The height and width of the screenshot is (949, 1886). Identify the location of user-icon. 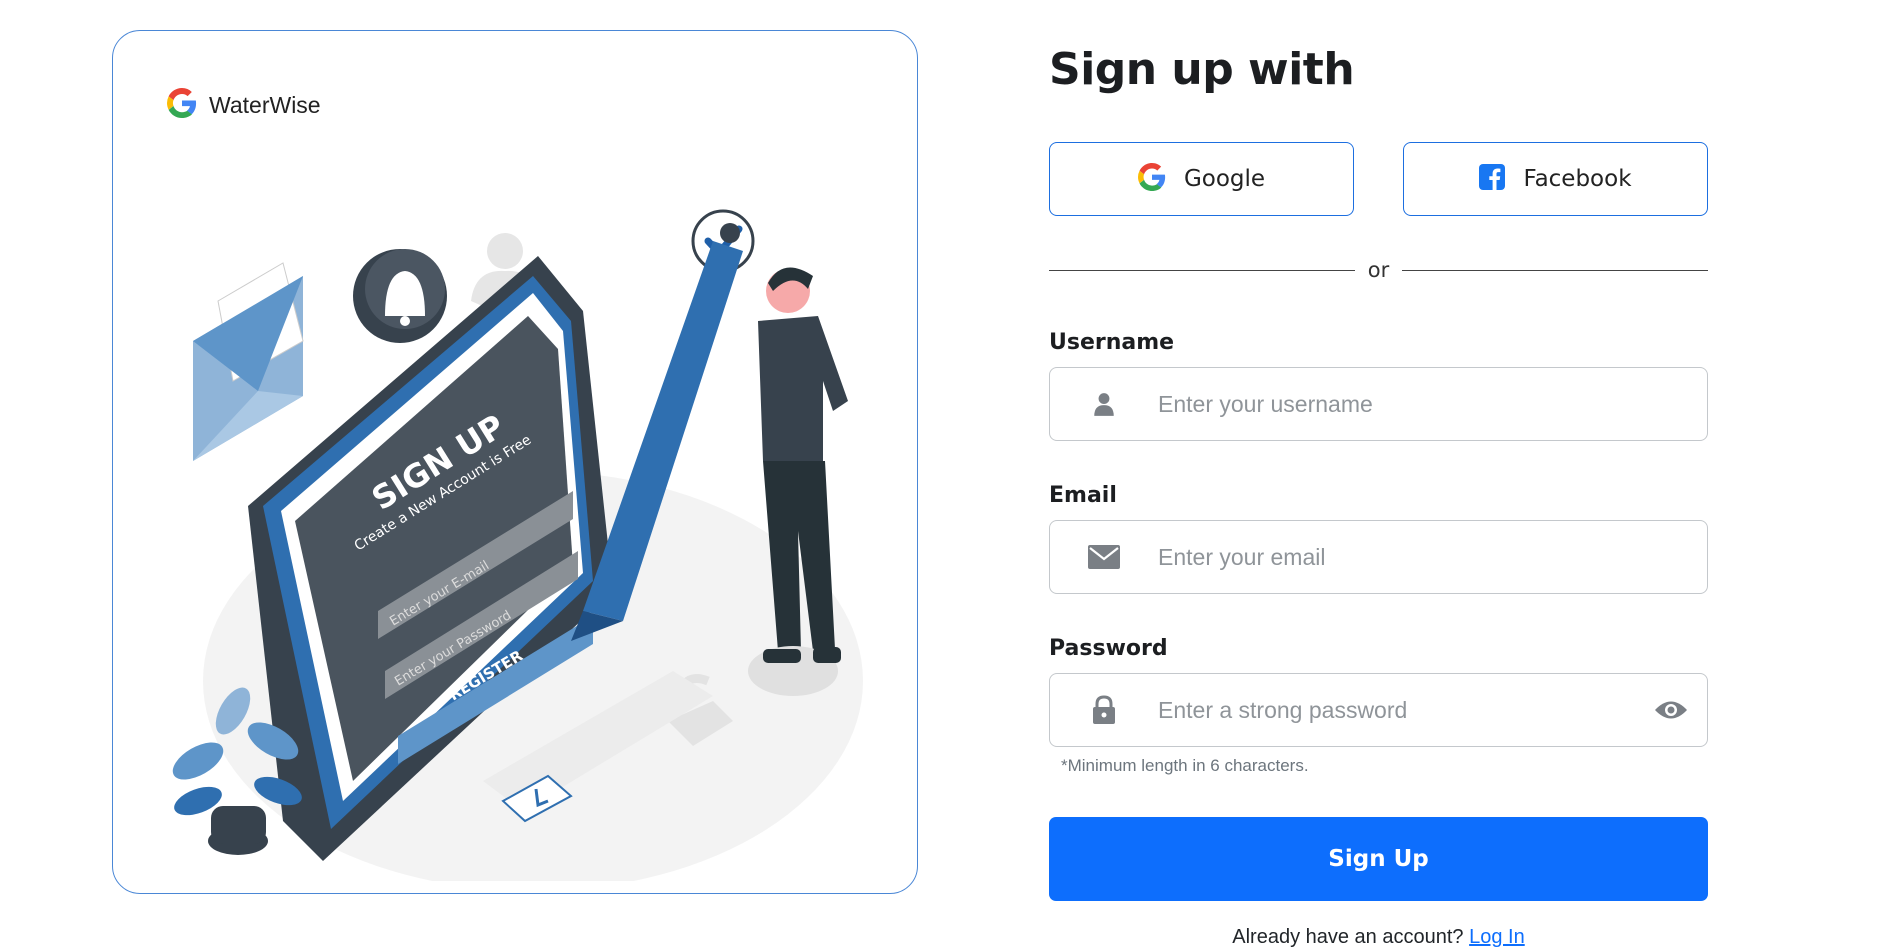
(1104, 404).